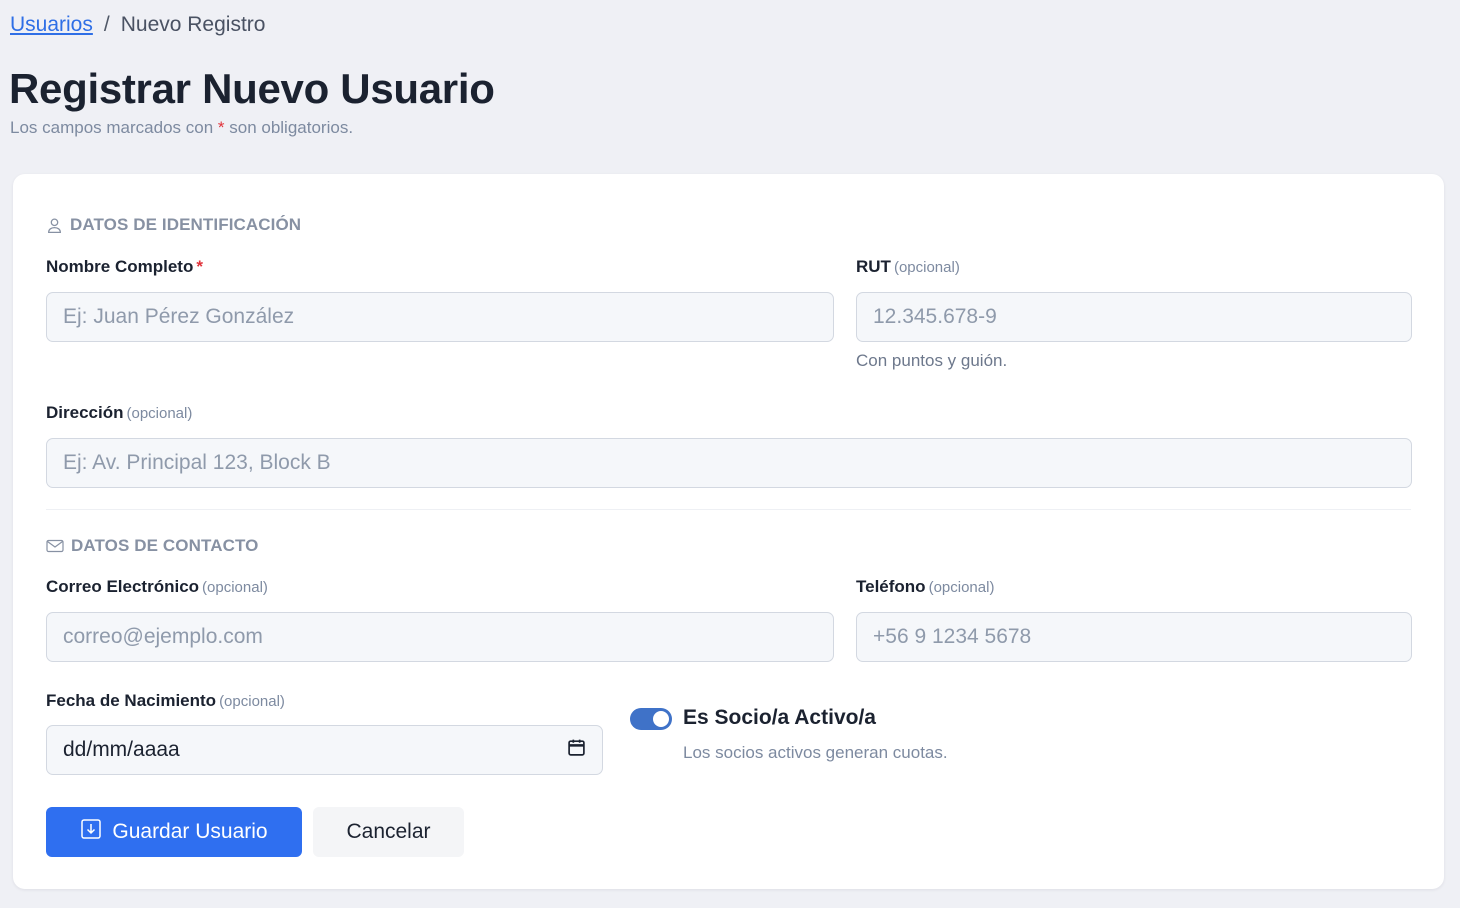 This screenshot has width=1460, height=908. What do you see at coordinates (891, 586) in the screenshot?
I see `phone-label-text: Teléfono` at bounding box center [891, 586].